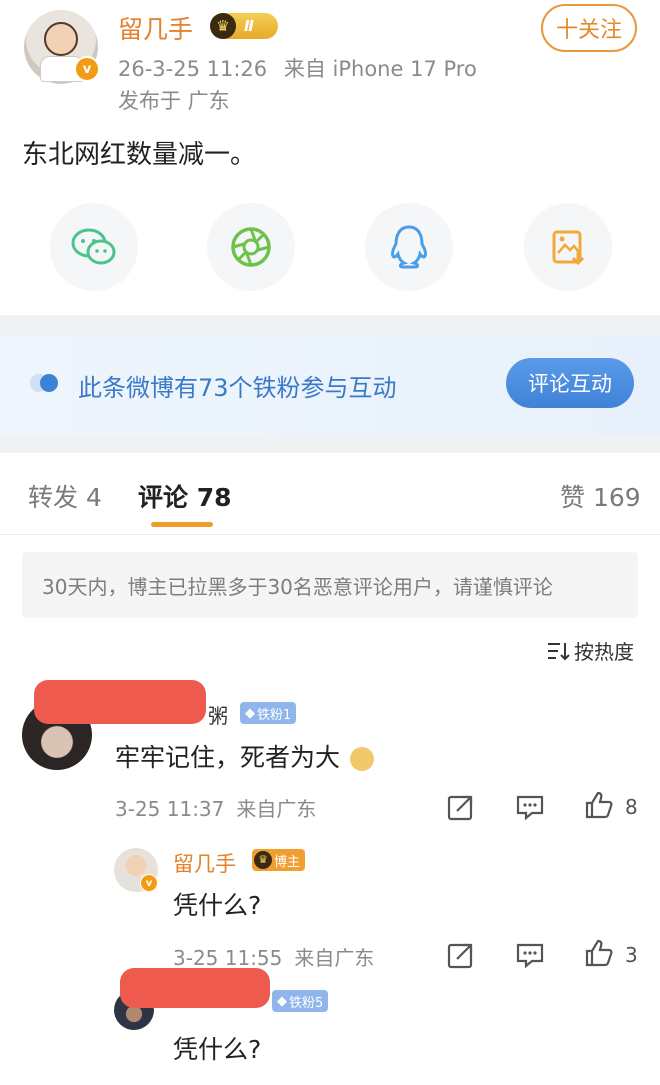  I want to click on iron-fan-badge: ◆ 铁粉5, so click(300, 1001).